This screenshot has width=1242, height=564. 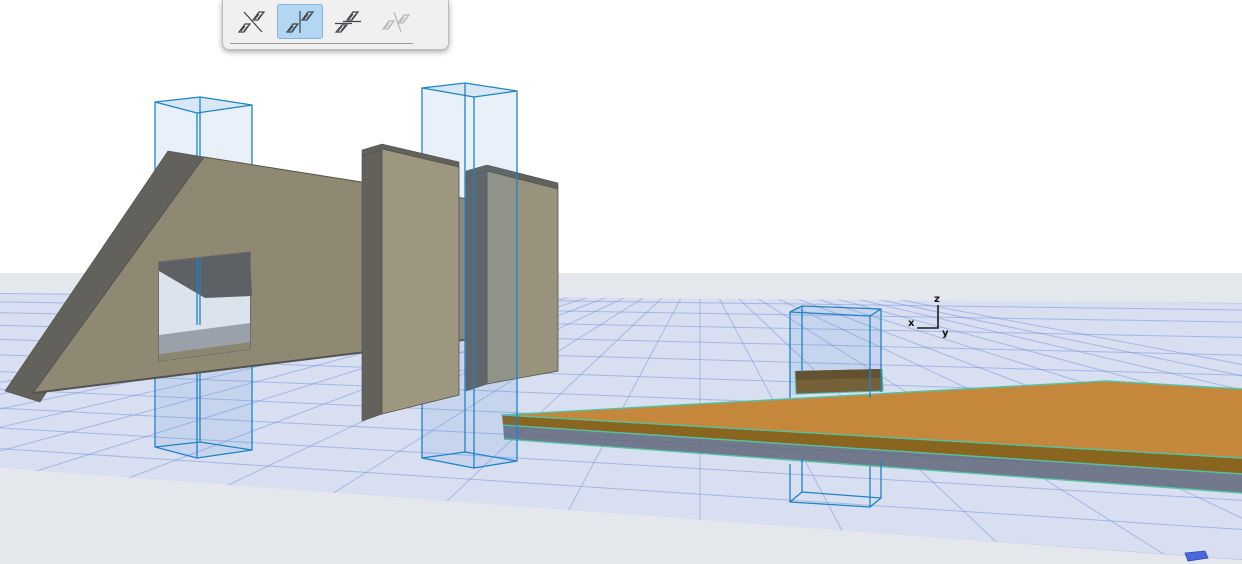 I want to click on axis-z-label: z, so click(x=937, y=299).